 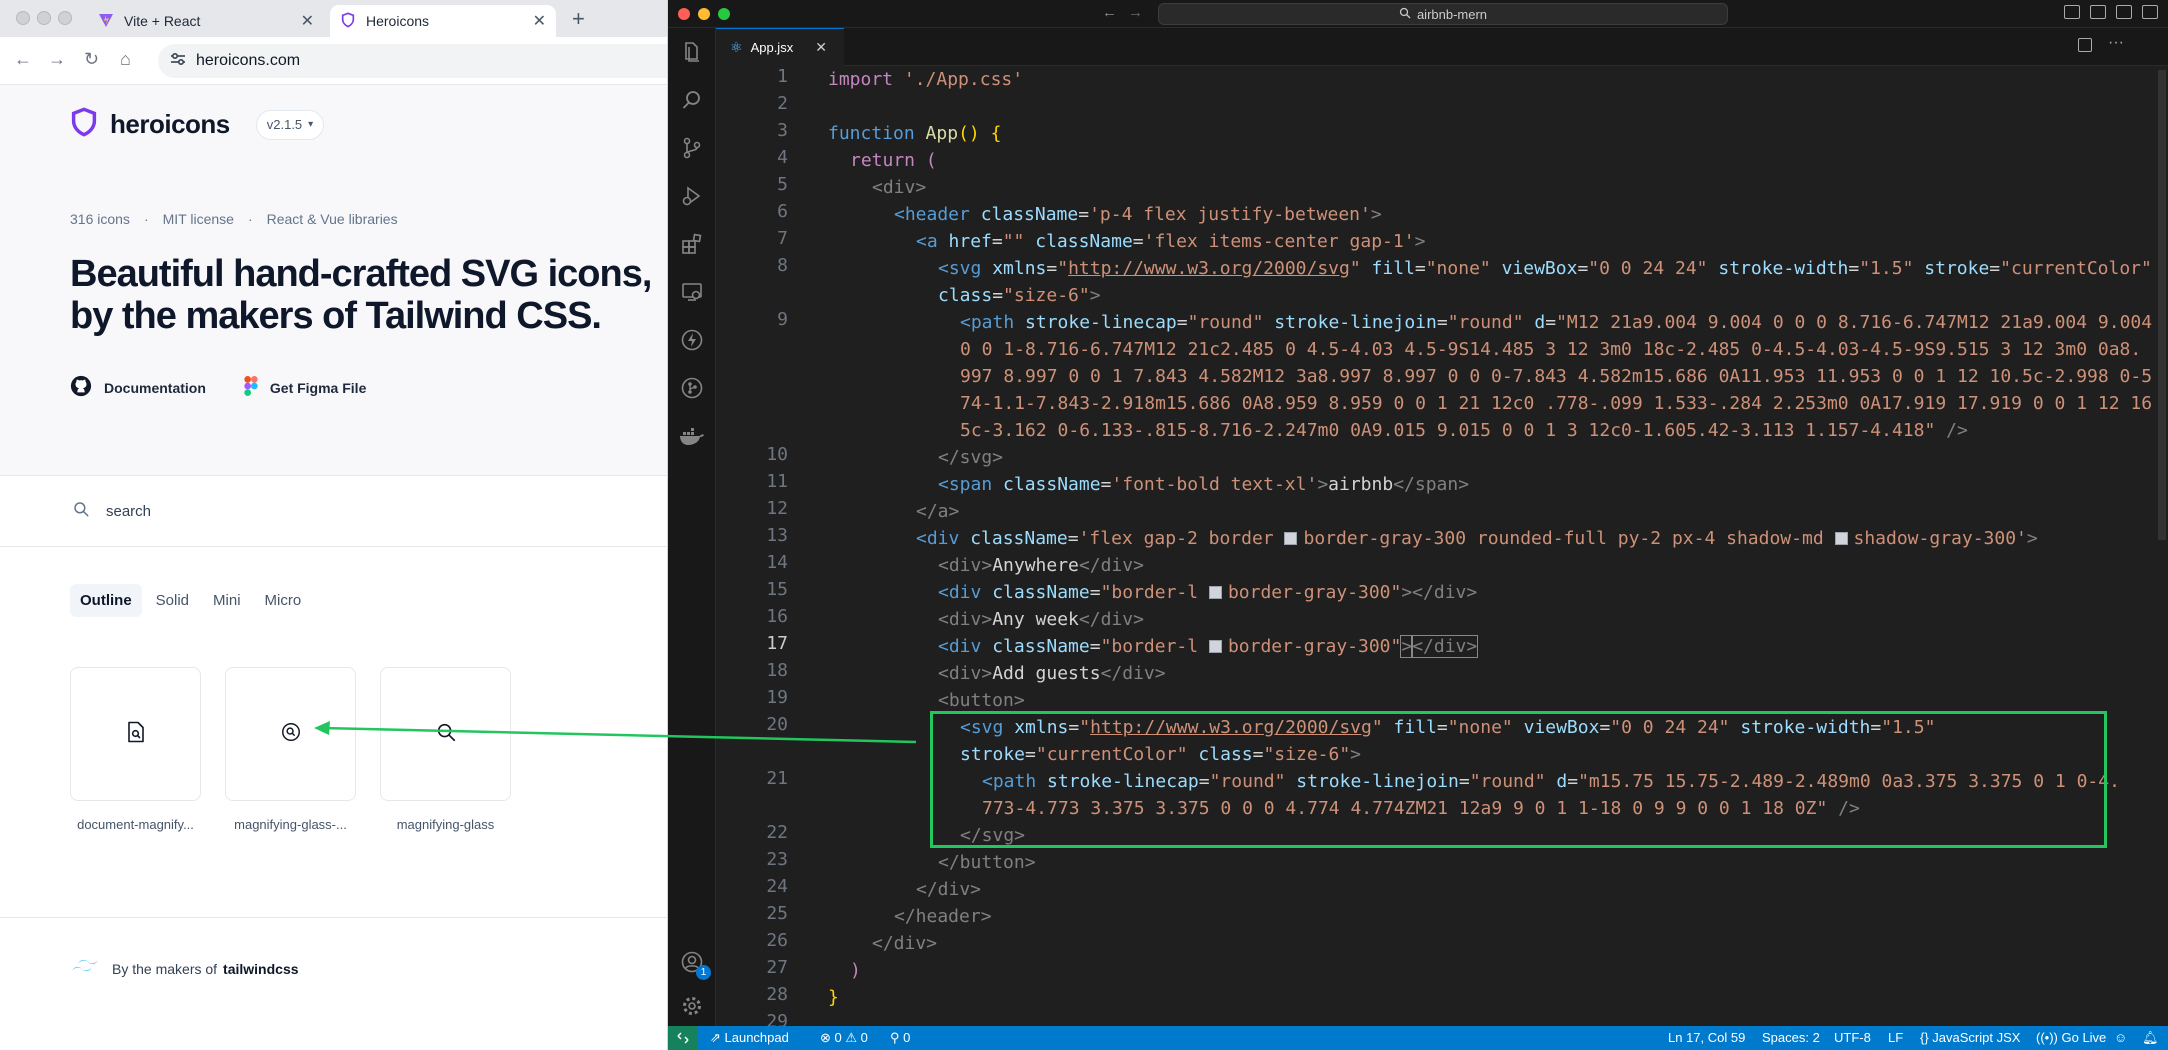 I want to click on more-actions-icon: ···, so click(x=2116, y=43).